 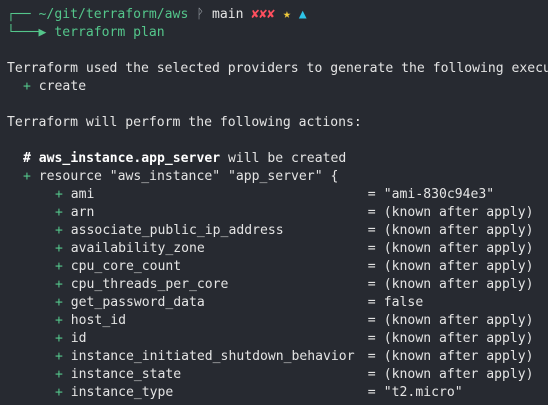 I want to click on attribute-row: + instance_type = "t2.micro", so click(x=274, y=393).